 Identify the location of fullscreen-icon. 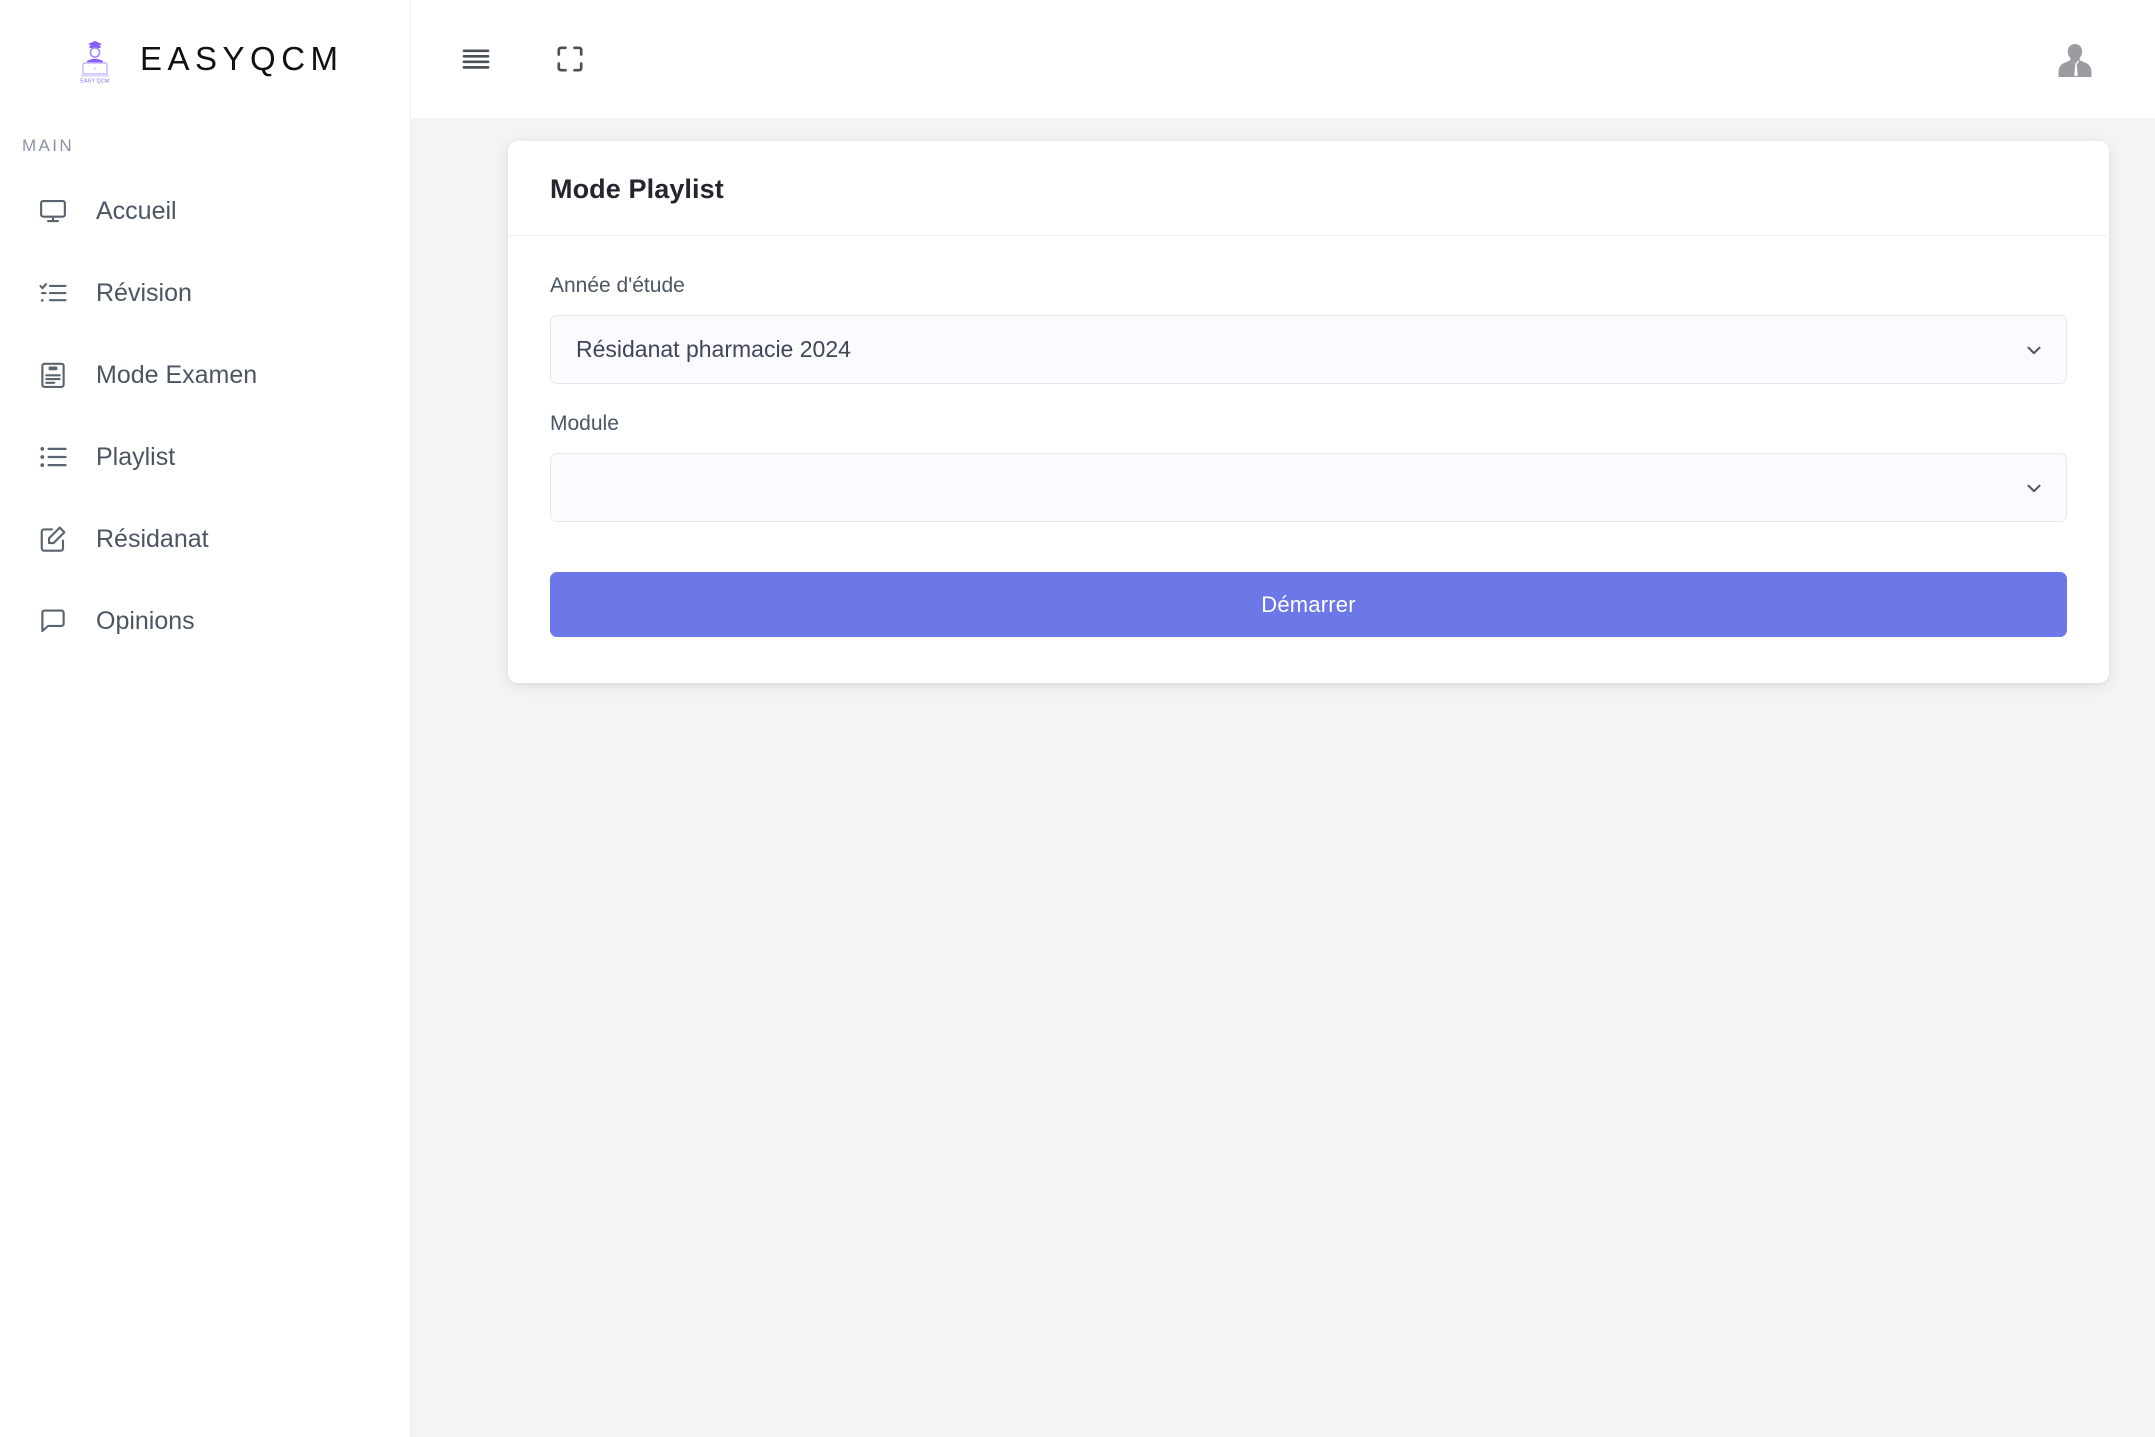
(570, 59).